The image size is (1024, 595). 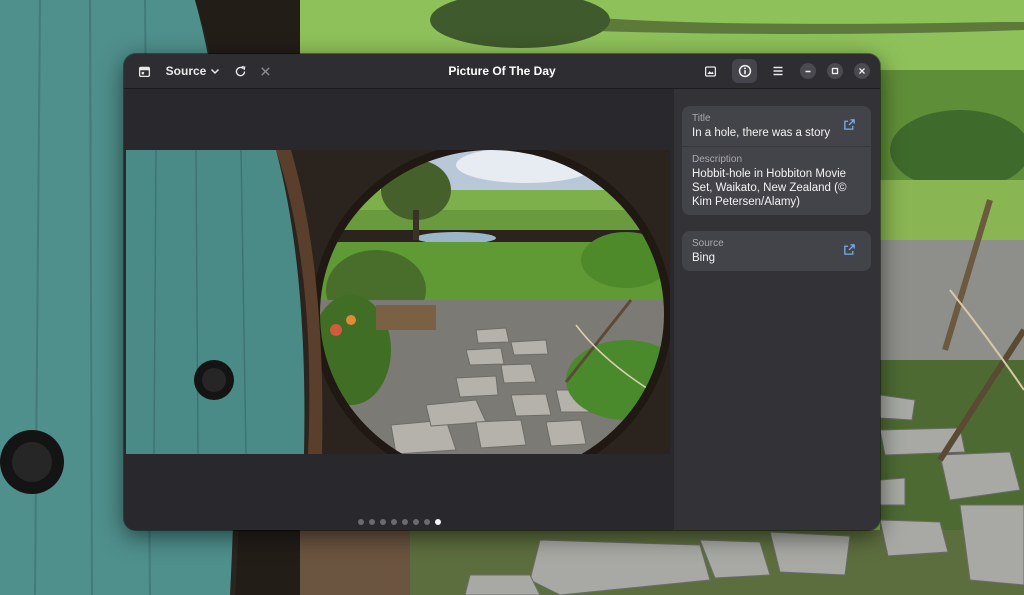 I want to click on hamburger-menu-icon, so click(x=778, y=71).